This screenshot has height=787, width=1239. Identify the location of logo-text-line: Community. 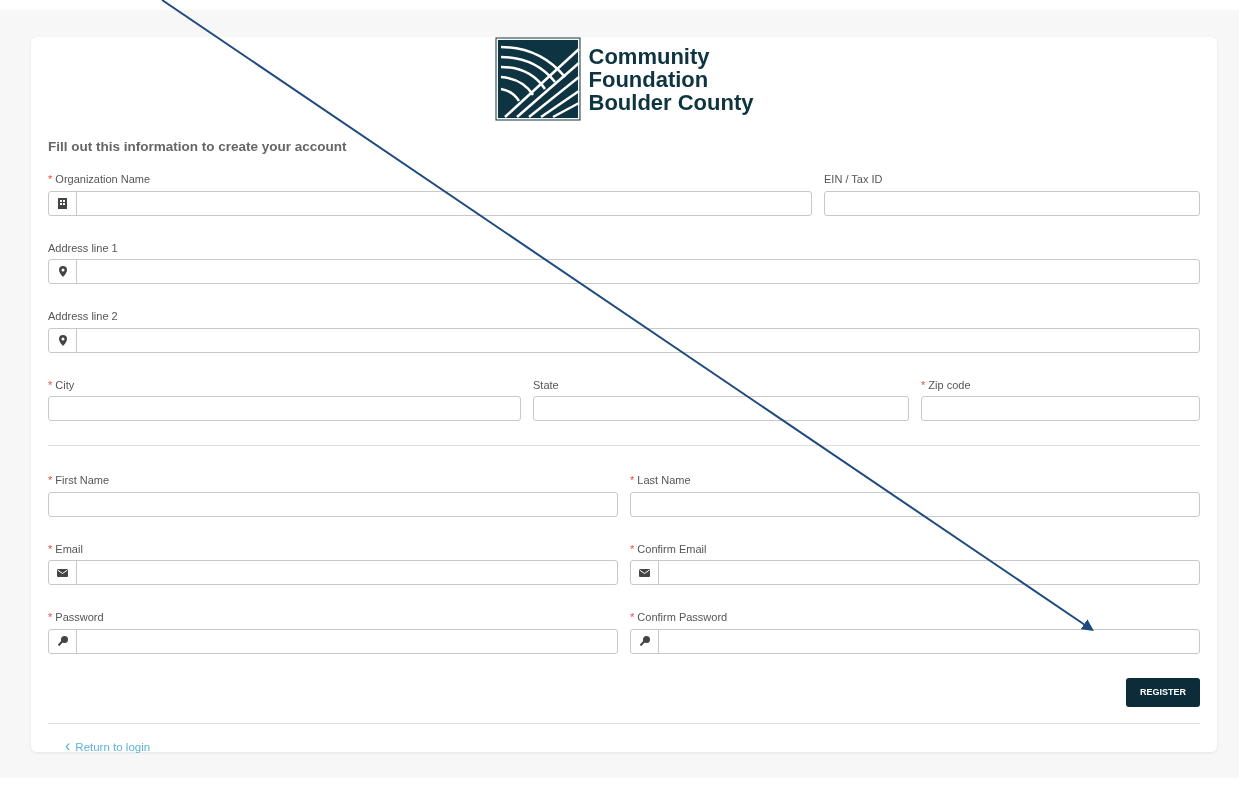
(649, 56).